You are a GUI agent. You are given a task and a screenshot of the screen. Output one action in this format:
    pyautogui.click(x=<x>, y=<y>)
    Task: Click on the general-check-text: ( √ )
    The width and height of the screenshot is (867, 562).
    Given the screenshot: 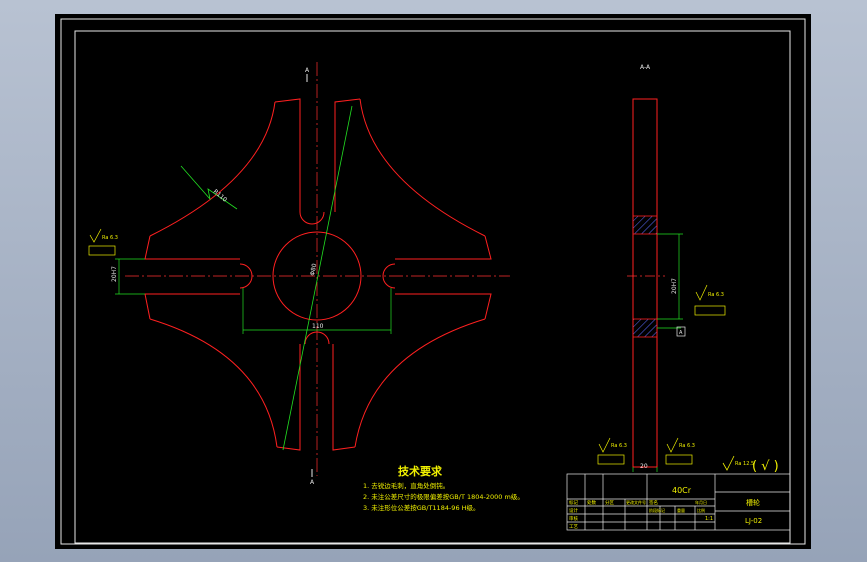 What is the action you would take?
    pyautogui.click(x=765, y=466)
    